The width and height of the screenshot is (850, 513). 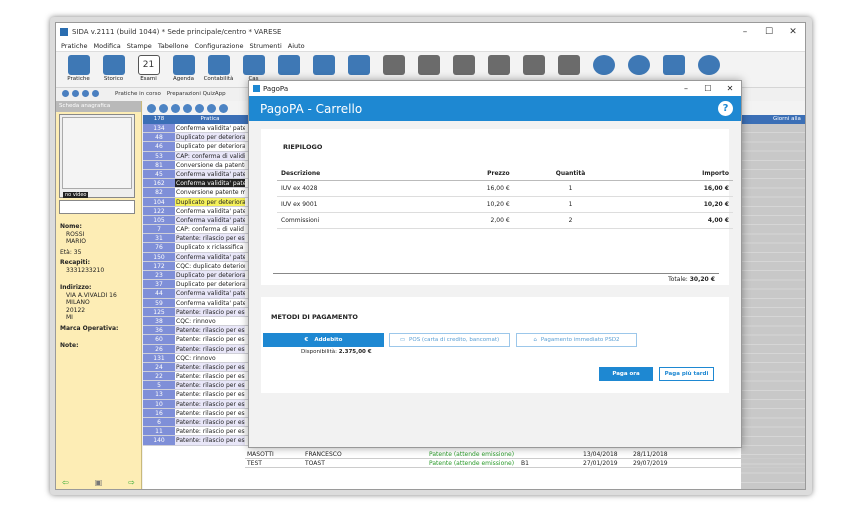 I want to click on address-line: 20122, so click(x=76, y=310).